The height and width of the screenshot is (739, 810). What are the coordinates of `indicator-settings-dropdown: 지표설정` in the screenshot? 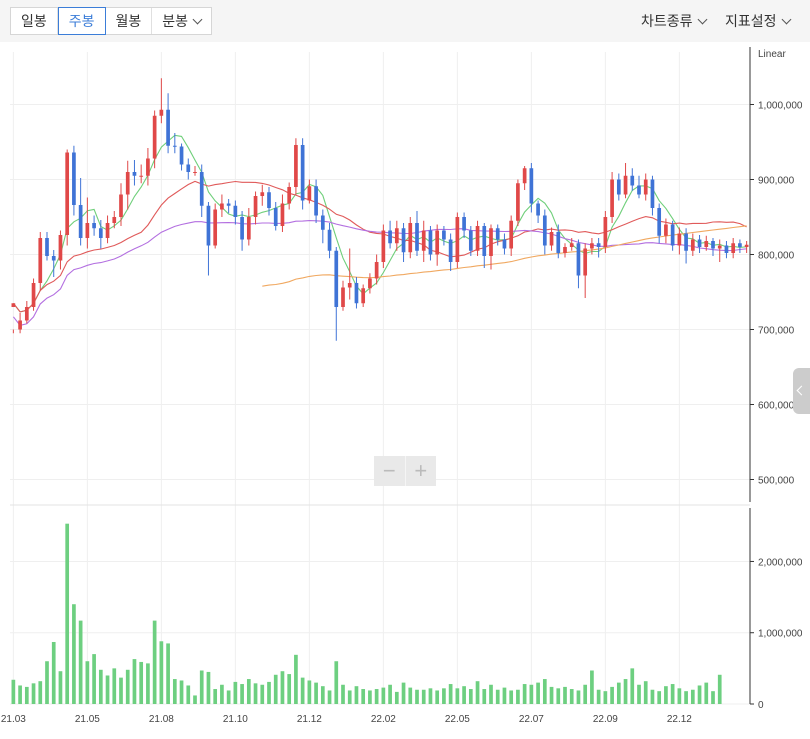 It's located at (758, 21).